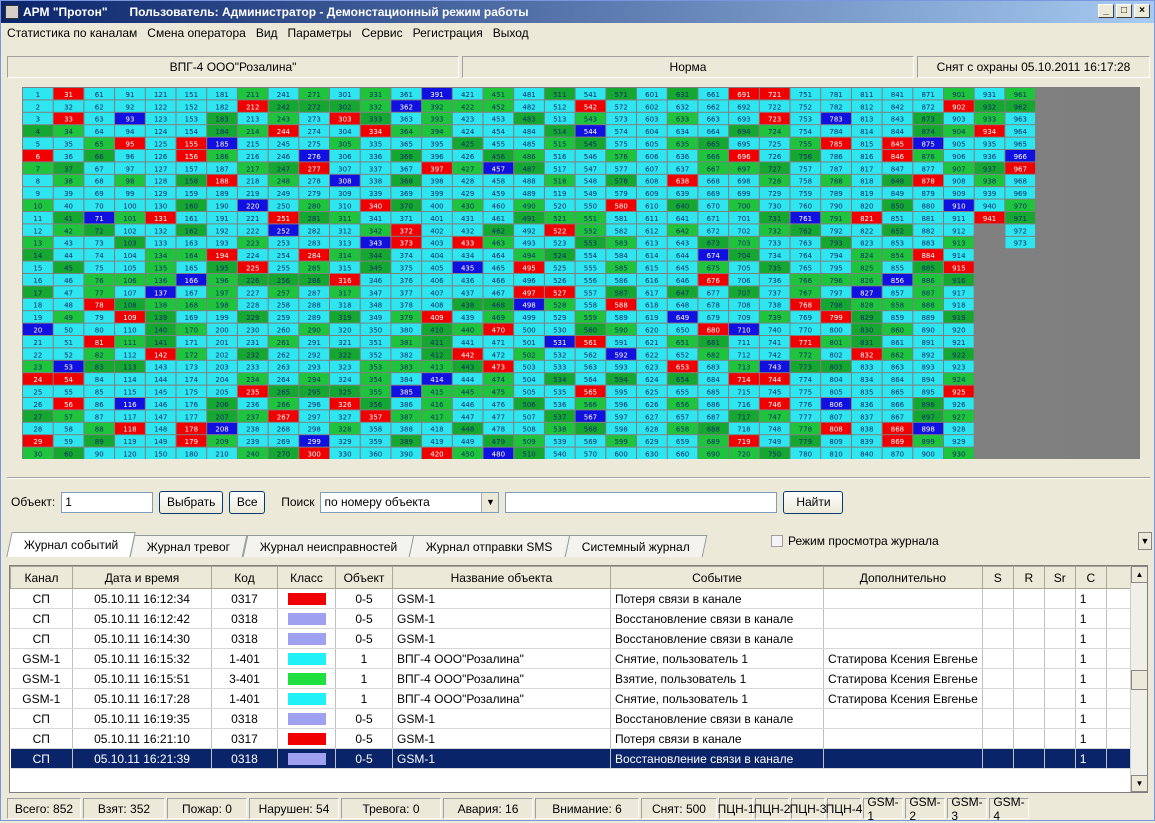 This screenshot has height=823, width=1155. What do you see at coordinates (855, 541) in the screenshot?
I see `view-mode: Режим просмотра журнала` at bounding box center [855, 541].